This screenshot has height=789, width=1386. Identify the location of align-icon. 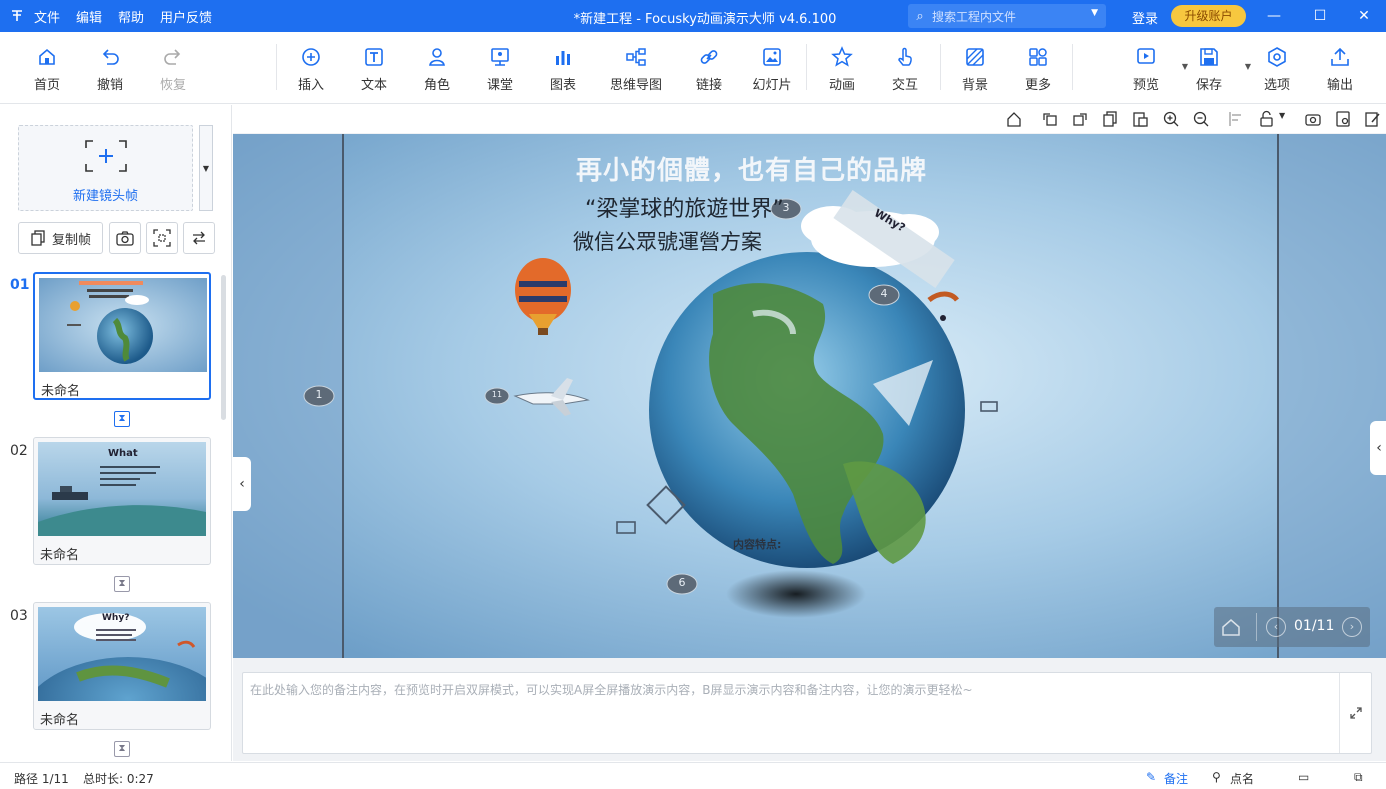
(1236, 119).